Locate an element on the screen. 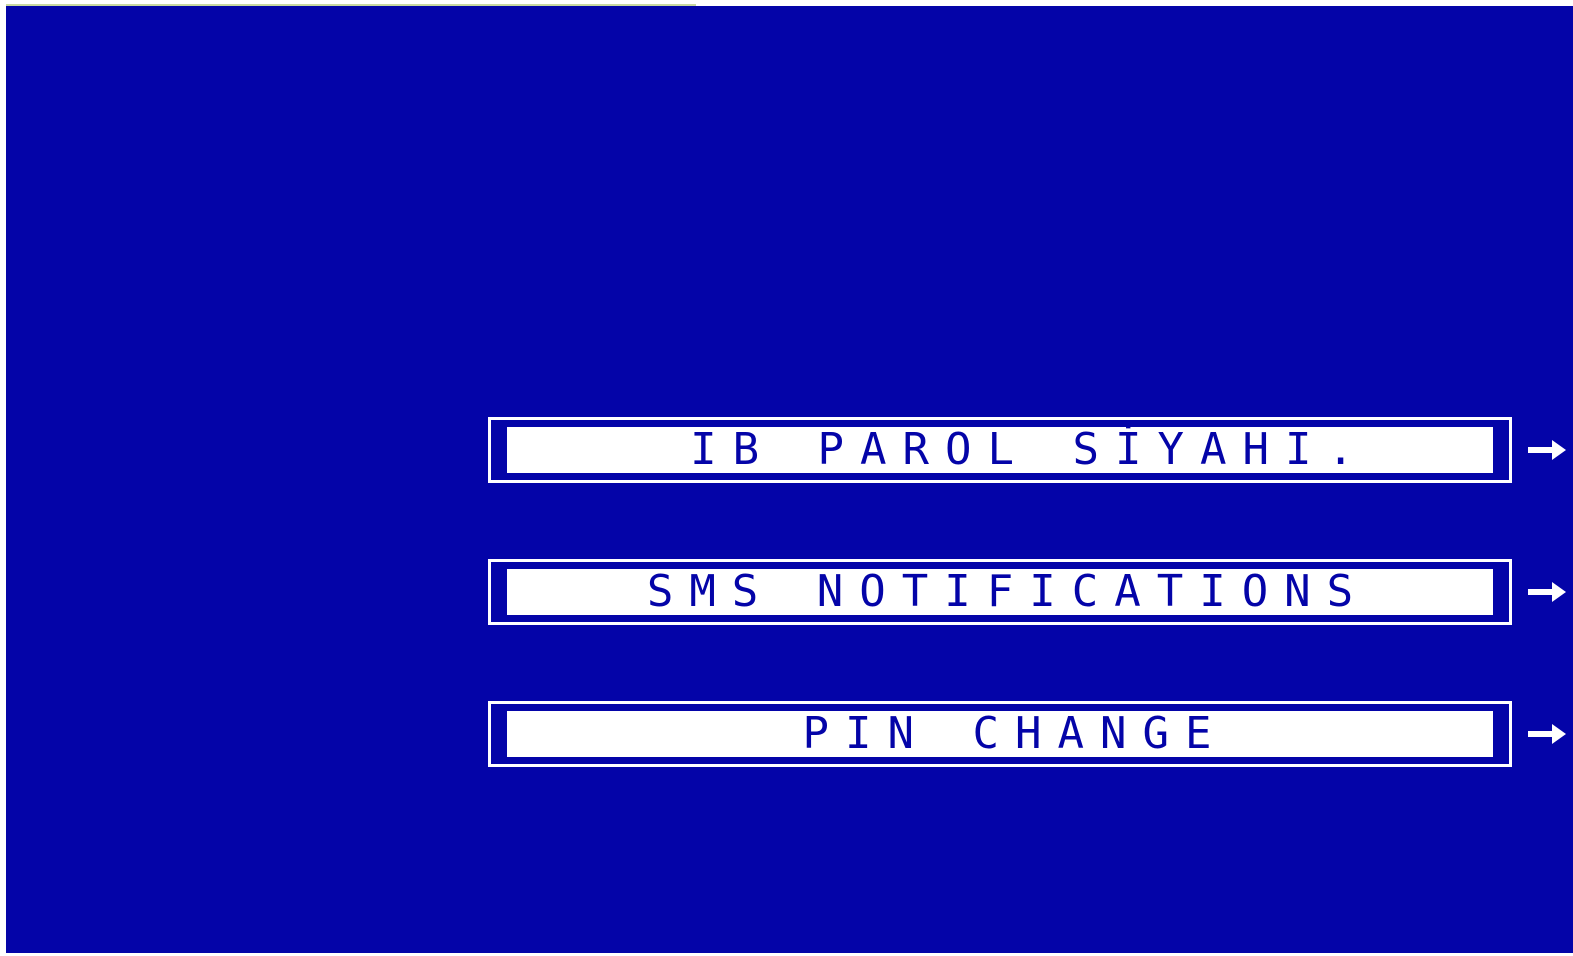 The image size is (1573, 956). pin-change-option-button: PIN CHANGE is located at coordinates (1000, 734).